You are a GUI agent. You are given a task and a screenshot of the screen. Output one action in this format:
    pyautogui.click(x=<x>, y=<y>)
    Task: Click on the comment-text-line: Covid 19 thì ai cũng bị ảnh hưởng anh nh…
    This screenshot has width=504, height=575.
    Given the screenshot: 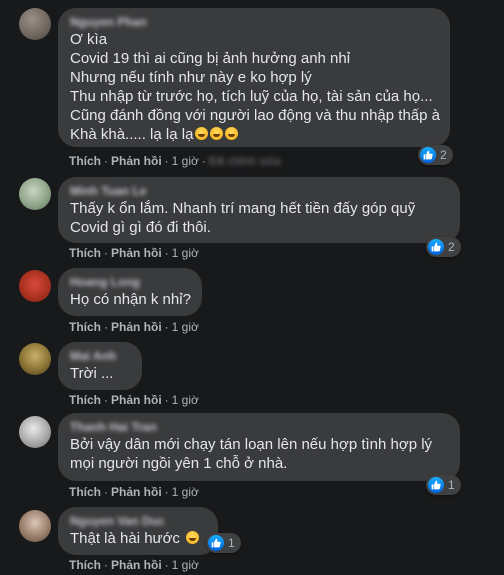 What is the action you would take?
    pyautogui.click(x=210, y=58)
    